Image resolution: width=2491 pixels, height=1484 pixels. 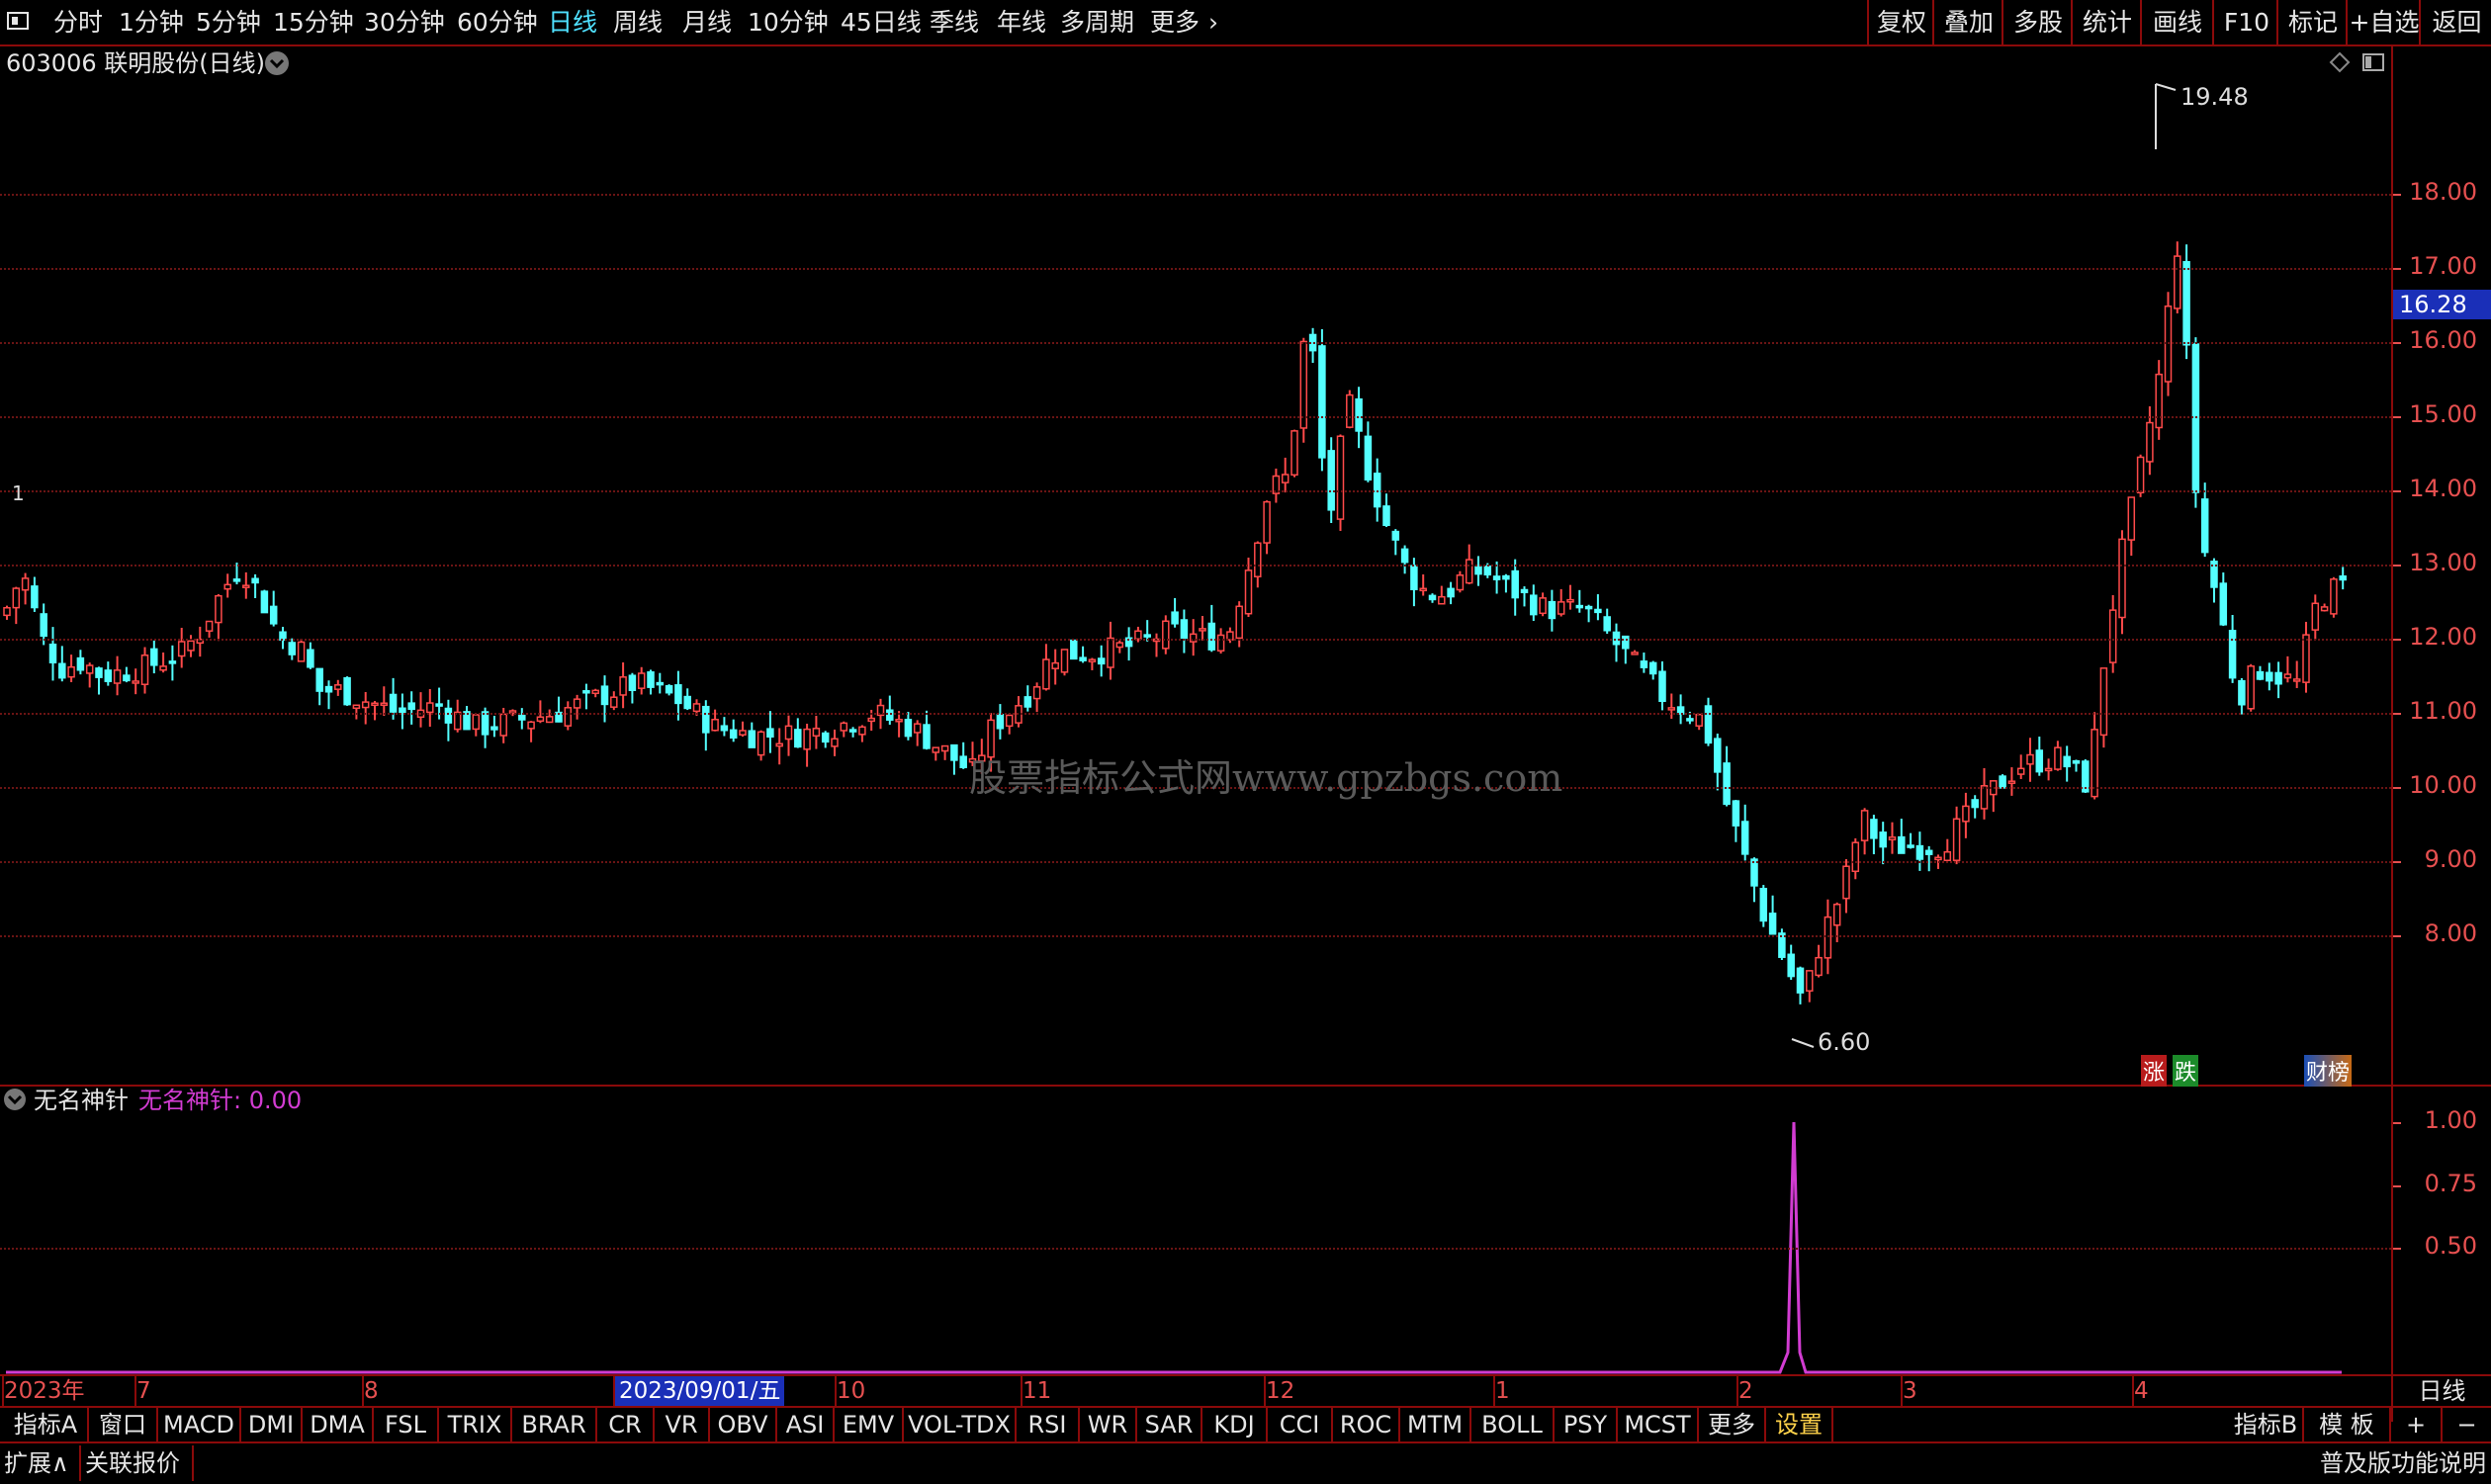 What do you see at coordinates (869, 1424) in the screenshot?
I see `indicator-tab: EMV` at bounding box center [869, 1424].